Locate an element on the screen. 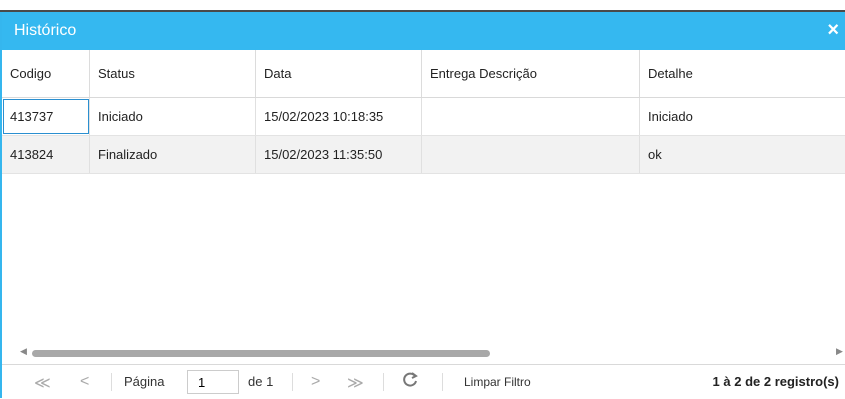 The image size is (845, 399). next-page-icon: > is located at coordinates (315, 382).